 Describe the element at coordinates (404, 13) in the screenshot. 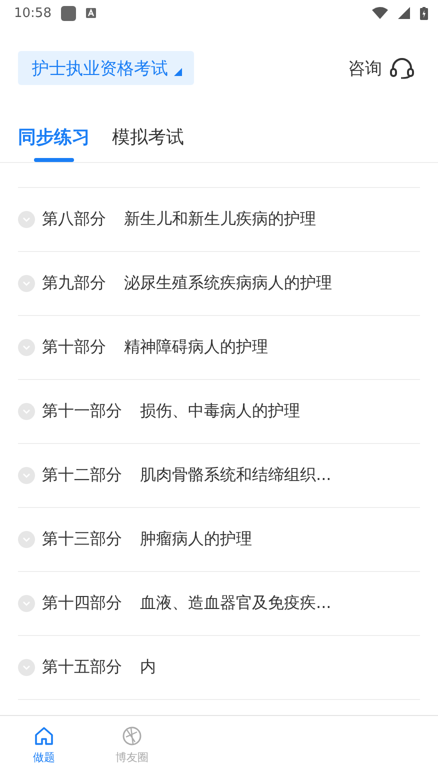

I see `signal-icon` at that location.